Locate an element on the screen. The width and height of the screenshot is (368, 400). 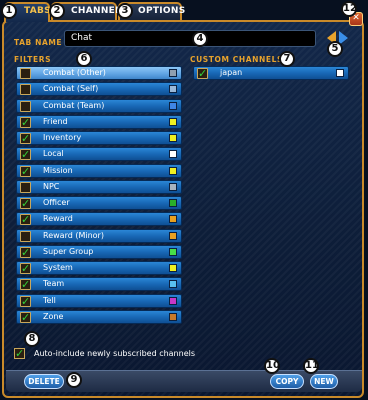
auto-include-label: Auto-include newly subscribed channels is located at coordinates (115, 353).